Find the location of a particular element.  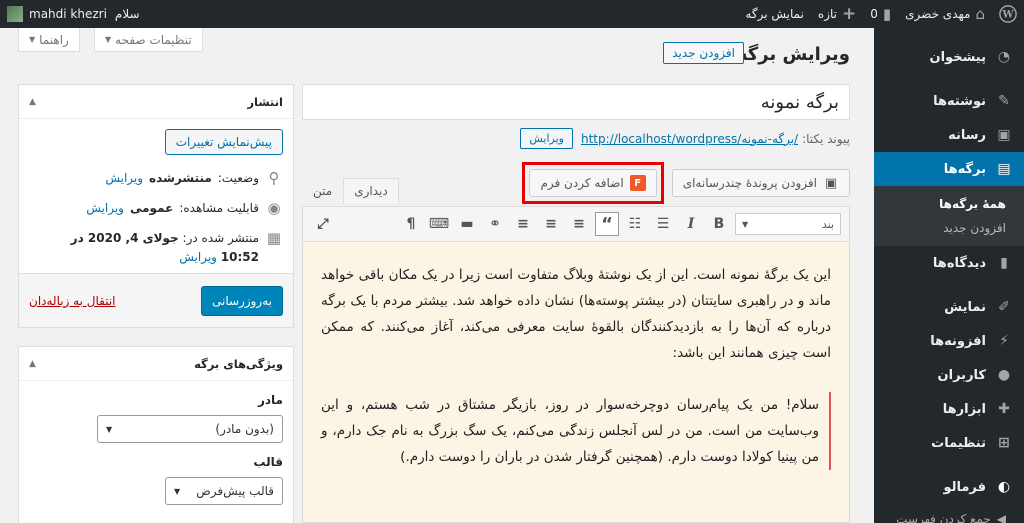

page-icon: ▤ is located at coordinates (1004, 169).